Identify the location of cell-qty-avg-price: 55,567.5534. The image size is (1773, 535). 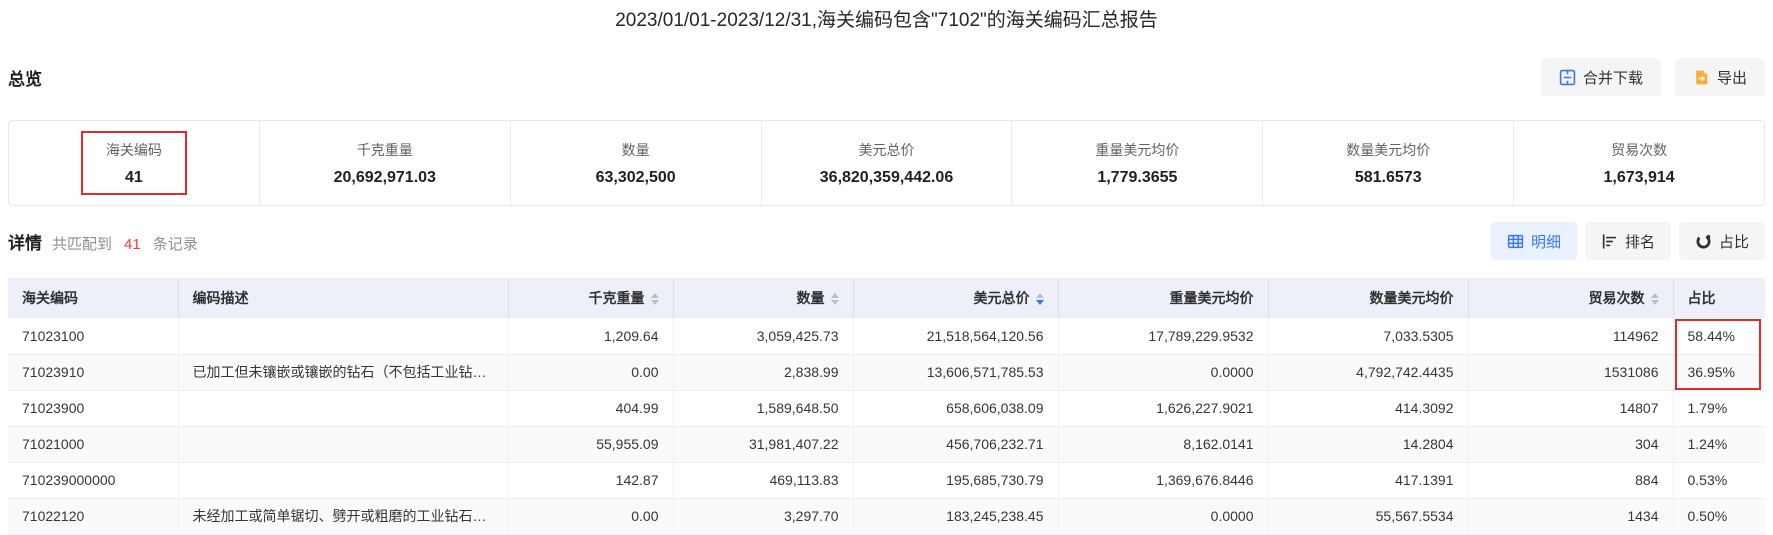
(1368, 516).